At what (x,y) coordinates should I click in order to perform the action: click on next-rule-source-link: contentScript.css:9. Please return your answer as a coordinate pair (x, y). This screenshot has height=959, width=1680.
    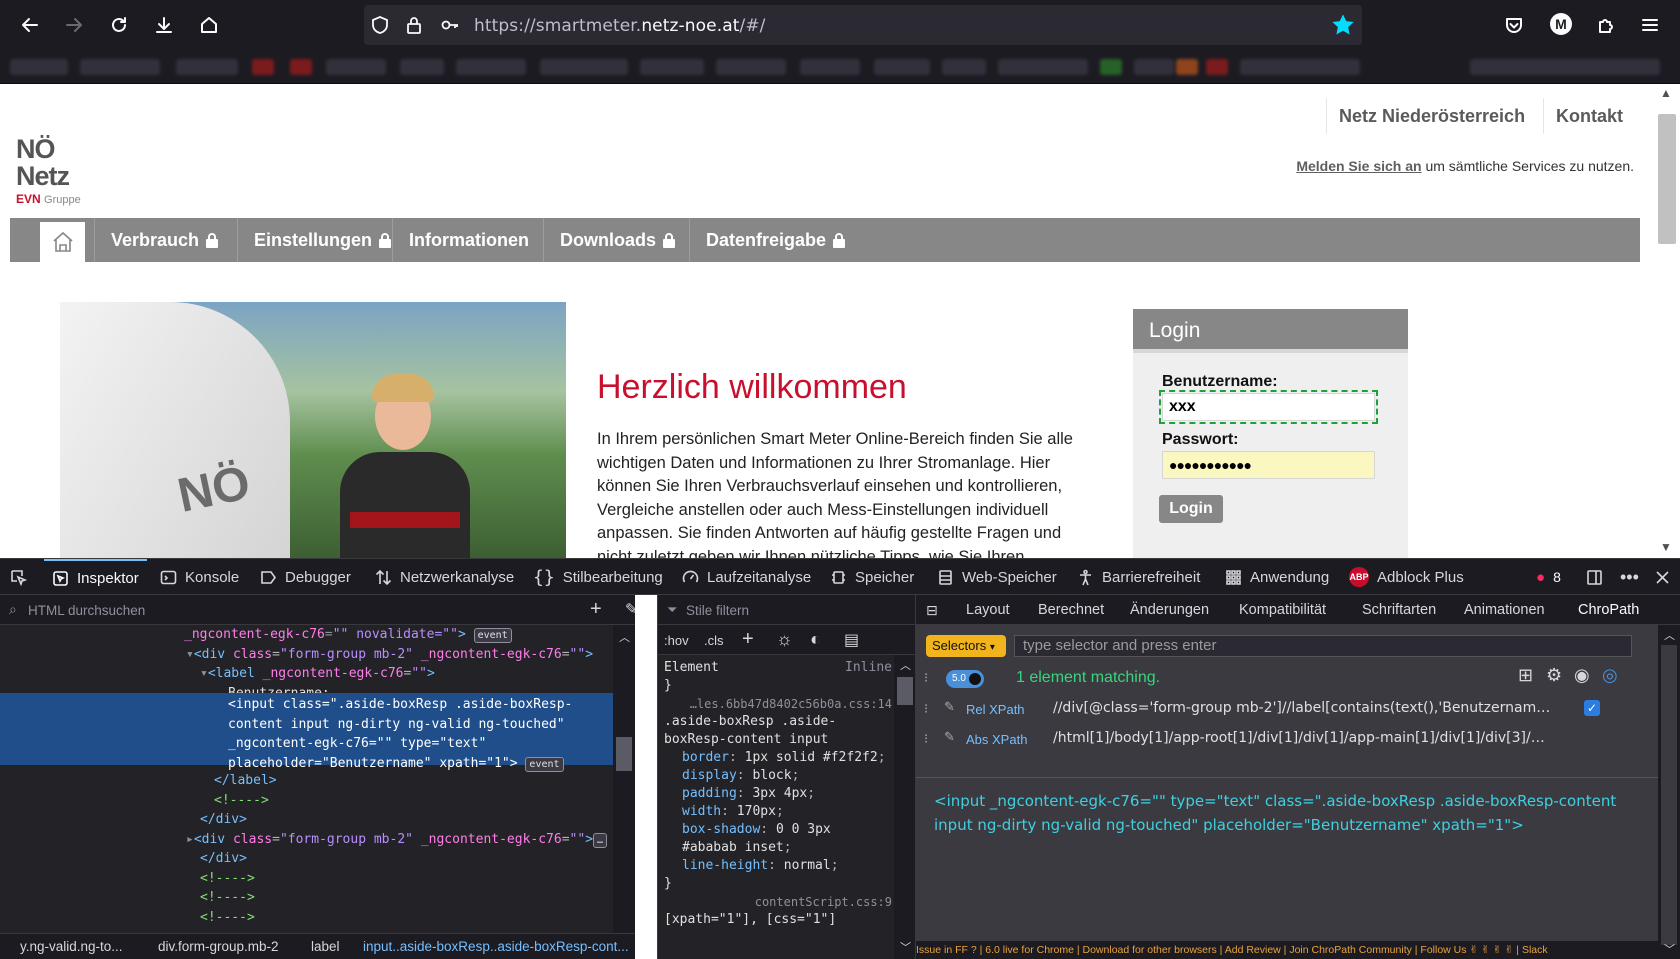
    Looking at the image, I should click on (778, 902).